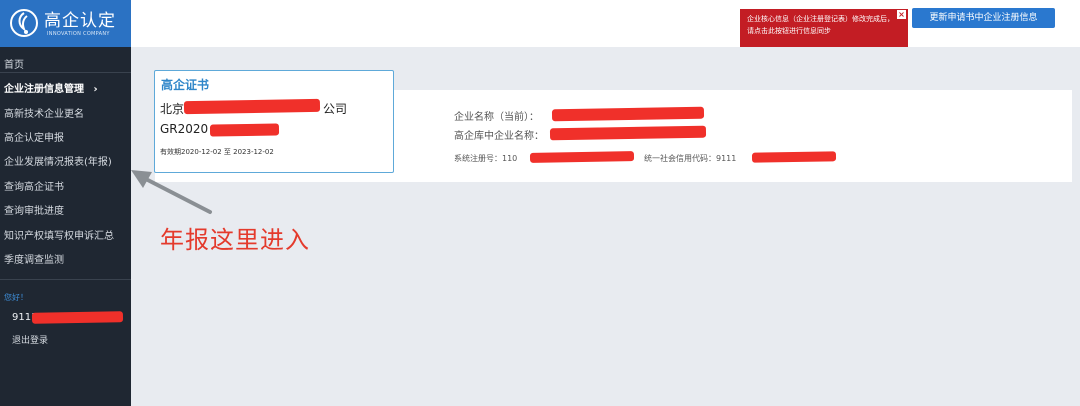  I want to click on annotation-arrow-icon, so click(171, 192).